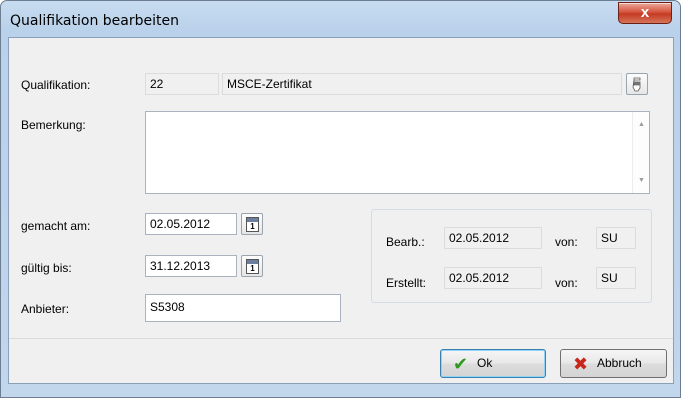 The height and width of the screenshot is (398, 681). I want to click on gemacht-am-calendar-button: 1, so click(252, 224).